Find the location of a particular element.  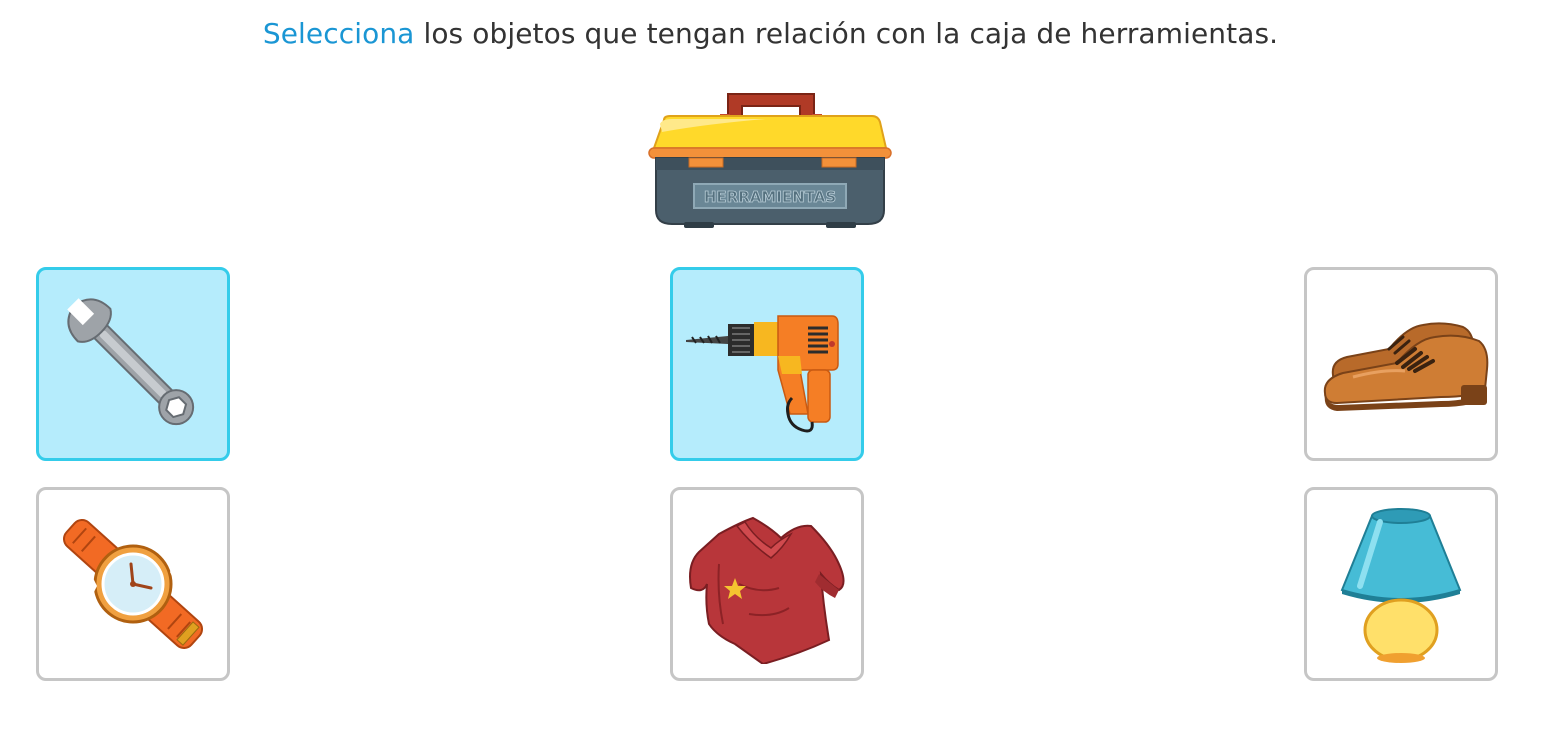

toolbox-image: HERRAMIENTAS is located at coordinates (770, 160).